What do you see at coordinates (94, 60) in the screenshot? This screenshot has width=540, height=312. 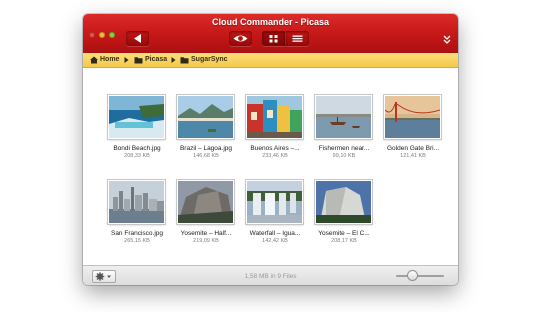 I see `home-icon` at bounding box center [94, 60].